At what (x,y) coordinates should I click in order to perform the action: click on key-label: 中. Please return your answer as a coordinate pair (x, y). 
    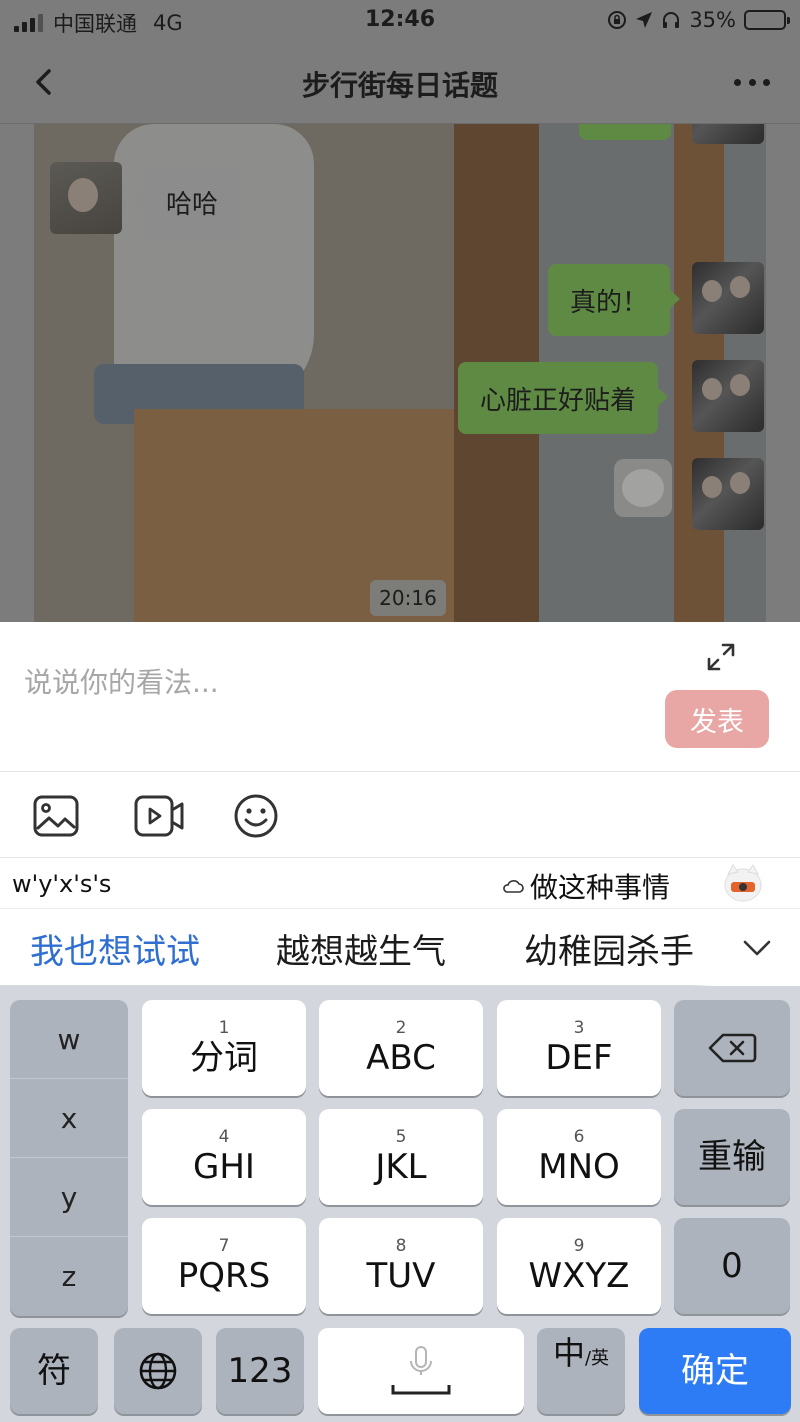
    Looking at the image, I should click on (568, 1353).